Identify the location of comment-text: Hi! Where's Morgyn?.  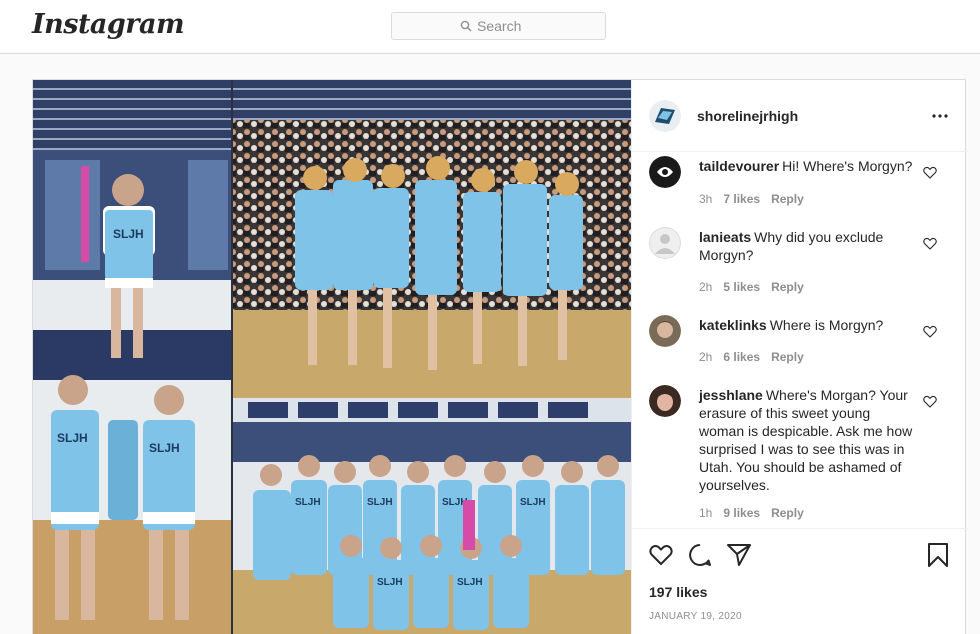
(847, 166).